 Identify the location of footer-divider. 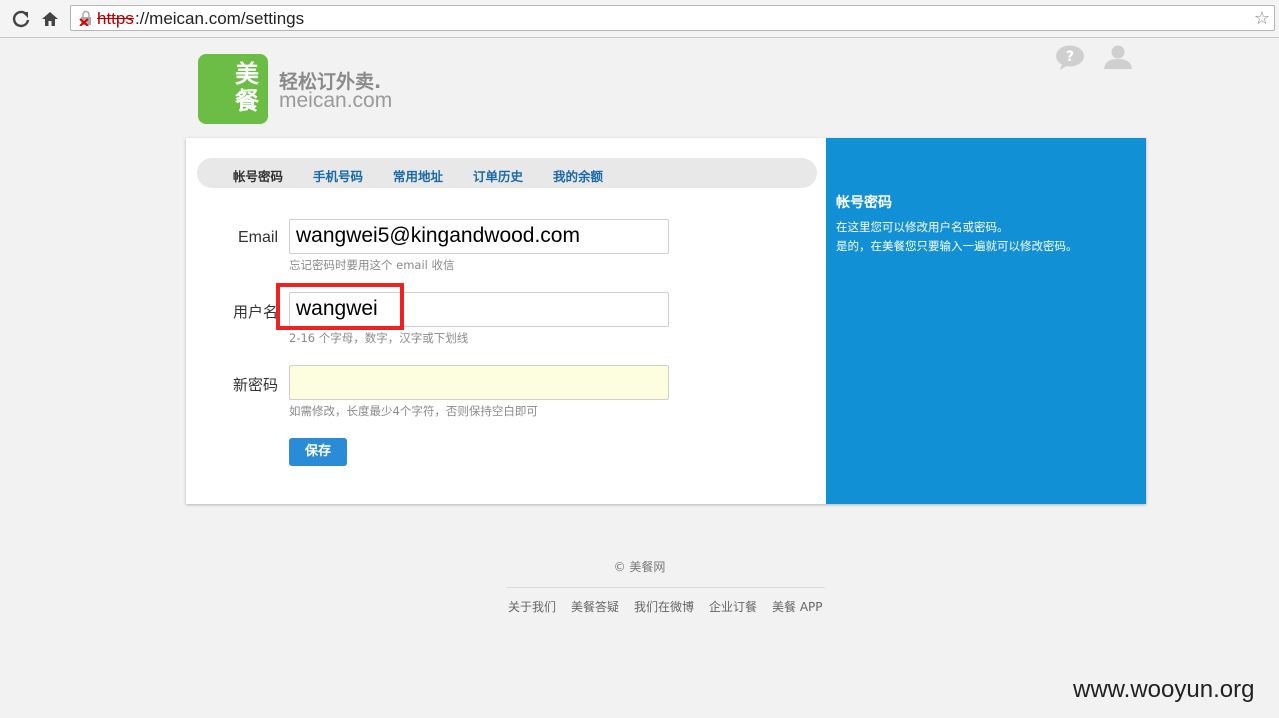
(666, 587).